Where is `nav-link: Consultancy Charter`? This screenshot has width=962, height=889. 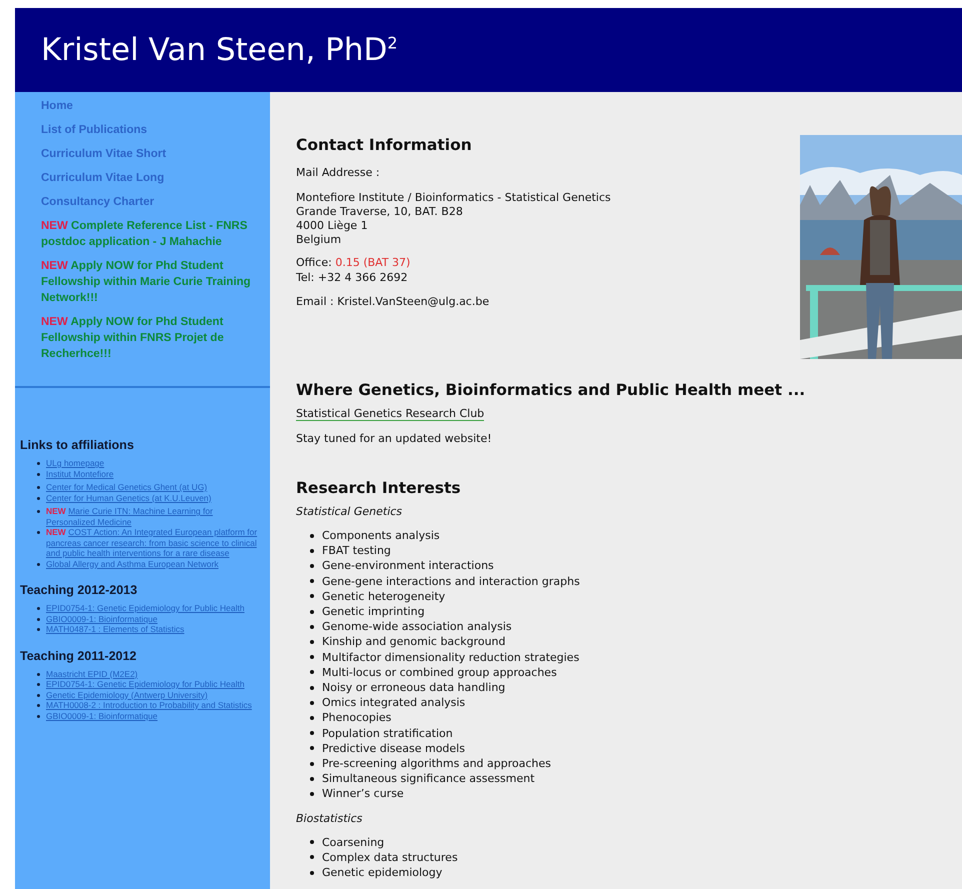
nav-link: Consultancy Charter is located at coordinates (150, 202).